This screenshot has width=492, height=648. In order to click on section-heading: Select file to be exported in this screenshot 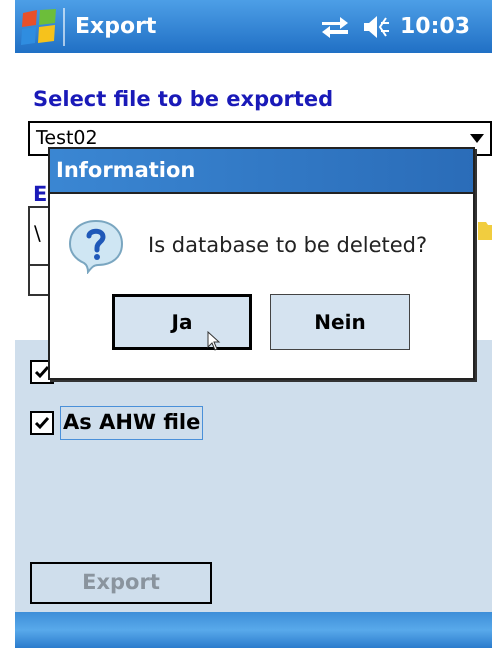, I will do `click(183, 99)`.